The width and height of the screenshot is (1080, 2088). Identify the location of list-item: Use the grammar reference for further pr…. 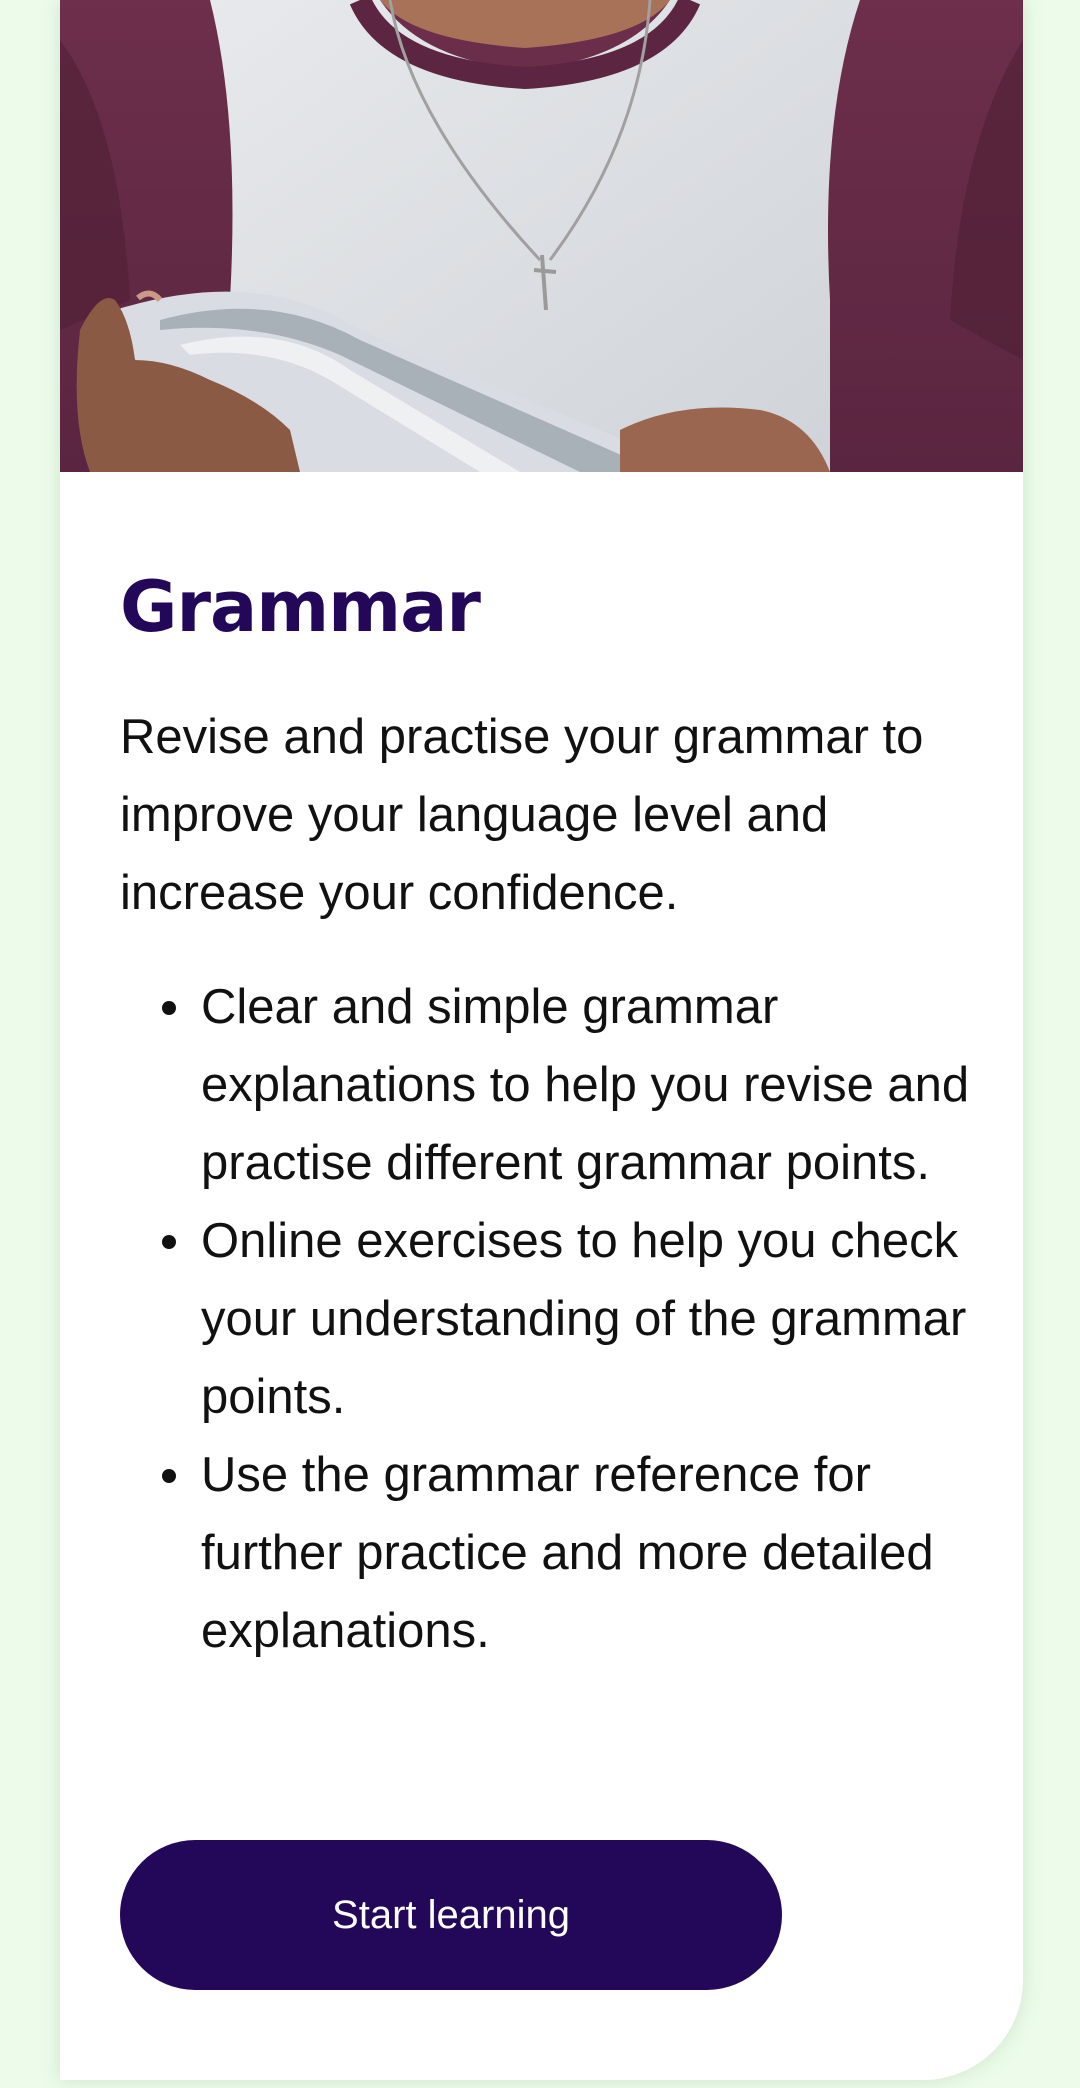
(550, 1553).